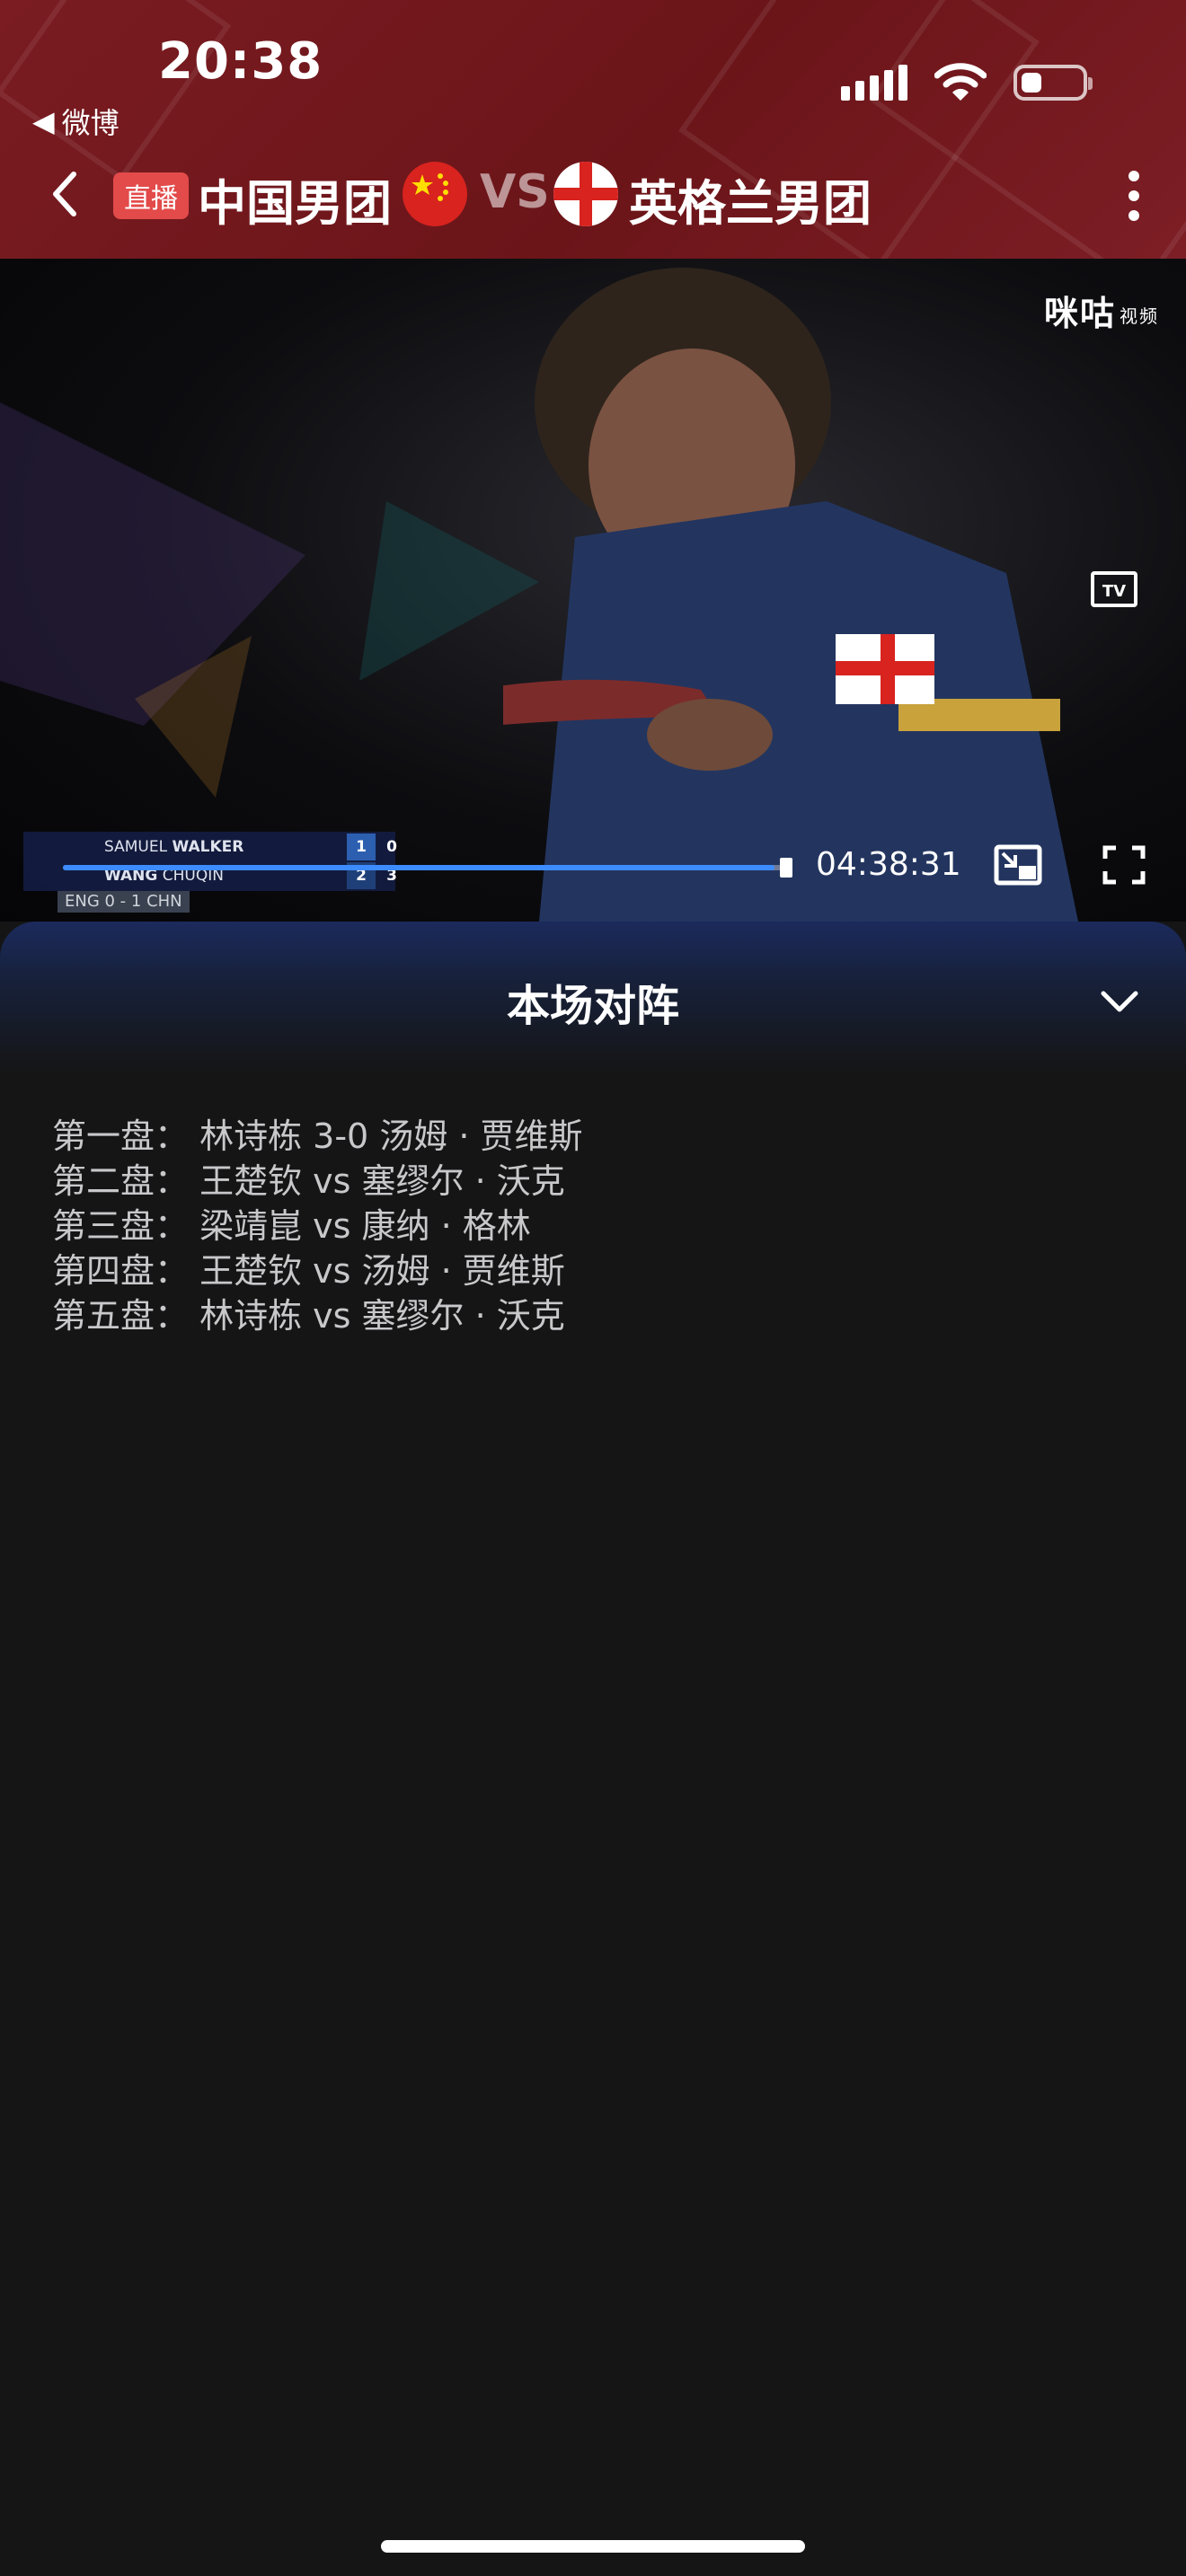 This screenshot has height=2576, width=1186. I want to click on status-time: 20:38, so click(240, 62).